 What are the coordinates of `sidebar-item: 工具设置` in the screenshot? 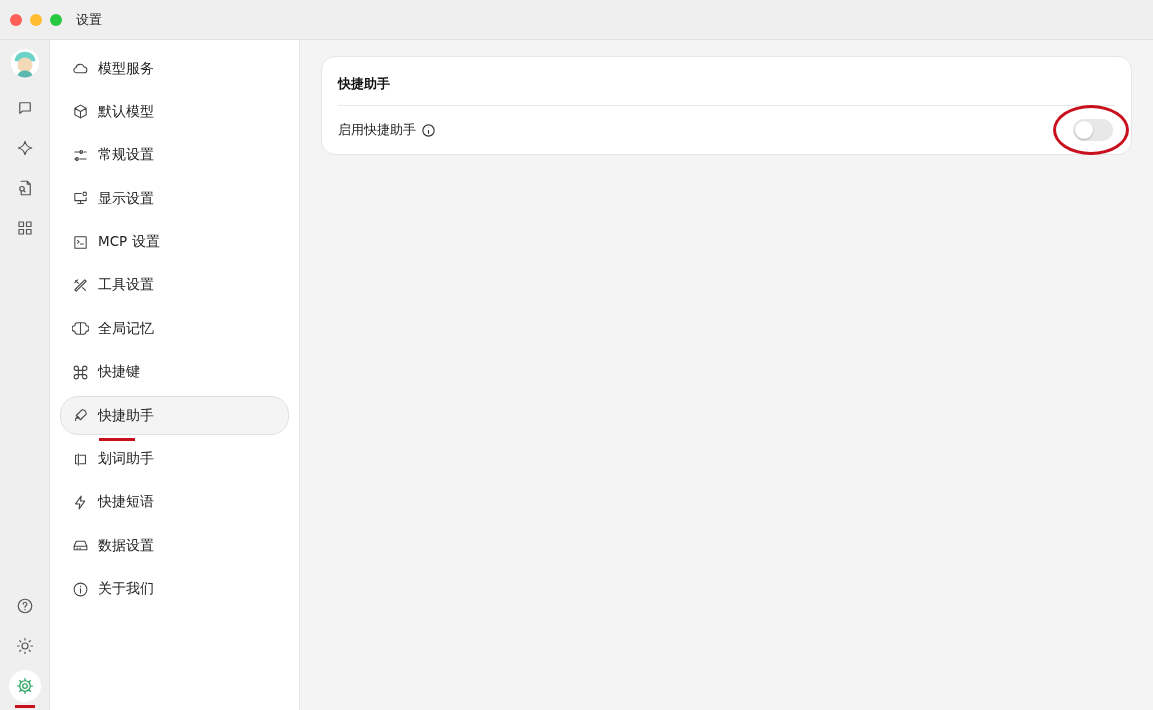 It's located at (174, 285).